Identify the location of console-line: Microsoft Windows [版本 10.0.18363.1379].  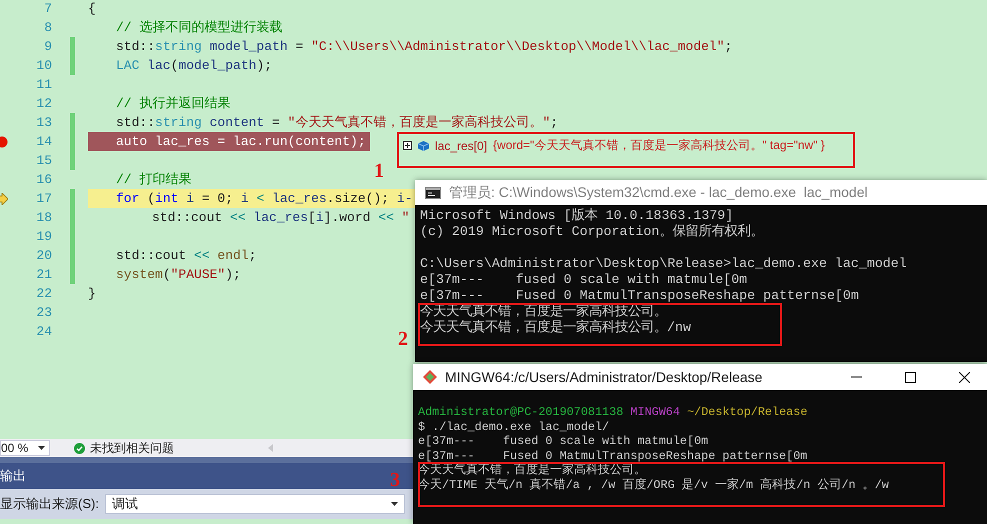
(577, 216).